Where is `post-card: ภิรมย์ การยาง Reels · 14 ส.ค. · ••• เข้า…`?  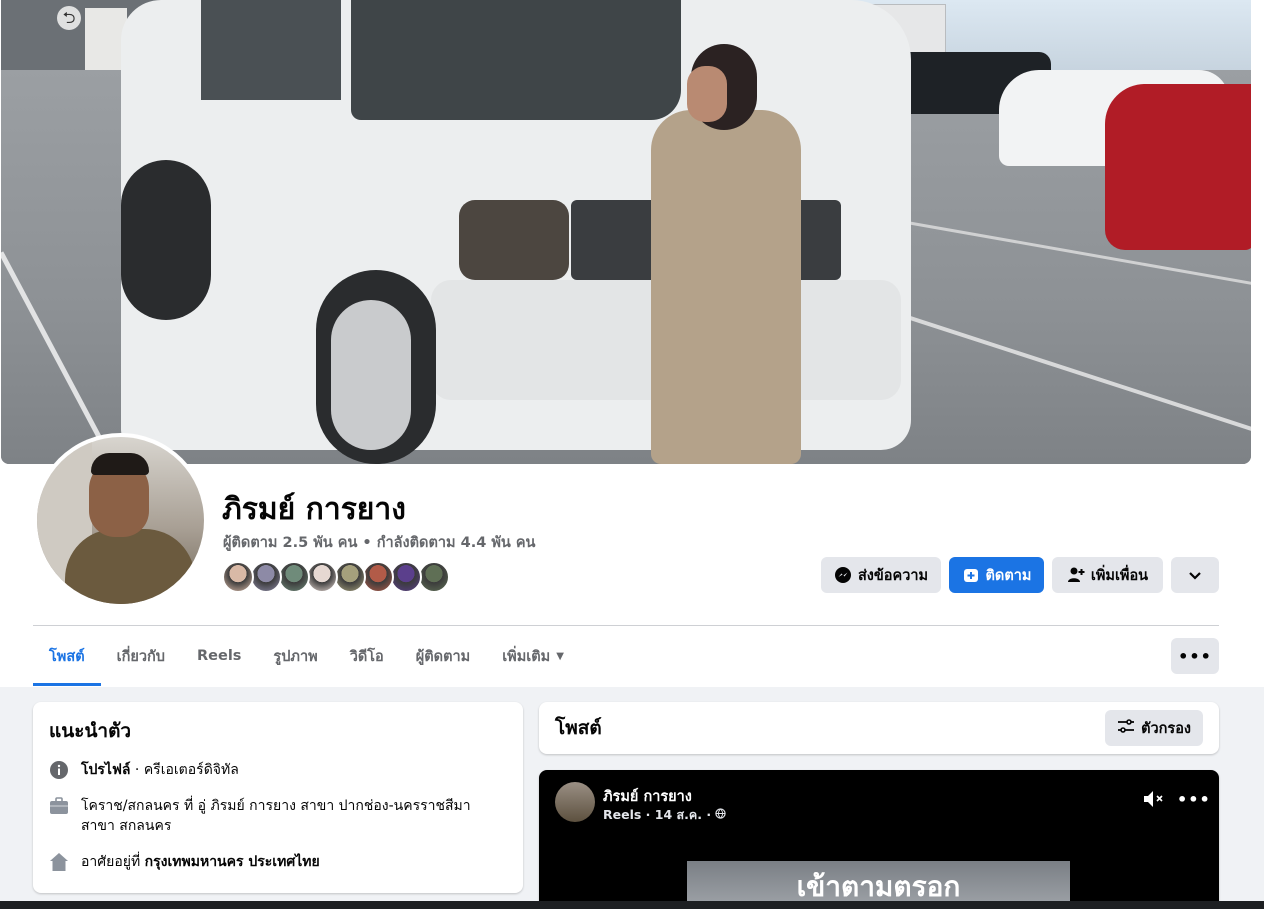
post-card: ภิรมย์ การยาง Reels · 14 ส.ค. · ••• เข้า… is located at coordinates (879, 839).